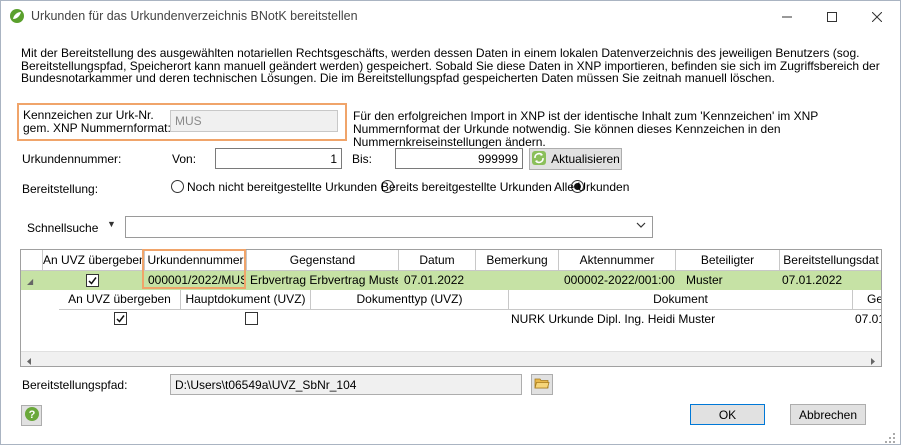 The image size is (901, 445). Describe the element at coordinates (585, 159) in the screenshot. I see `refresh-label: Aktualisieren` at that location.